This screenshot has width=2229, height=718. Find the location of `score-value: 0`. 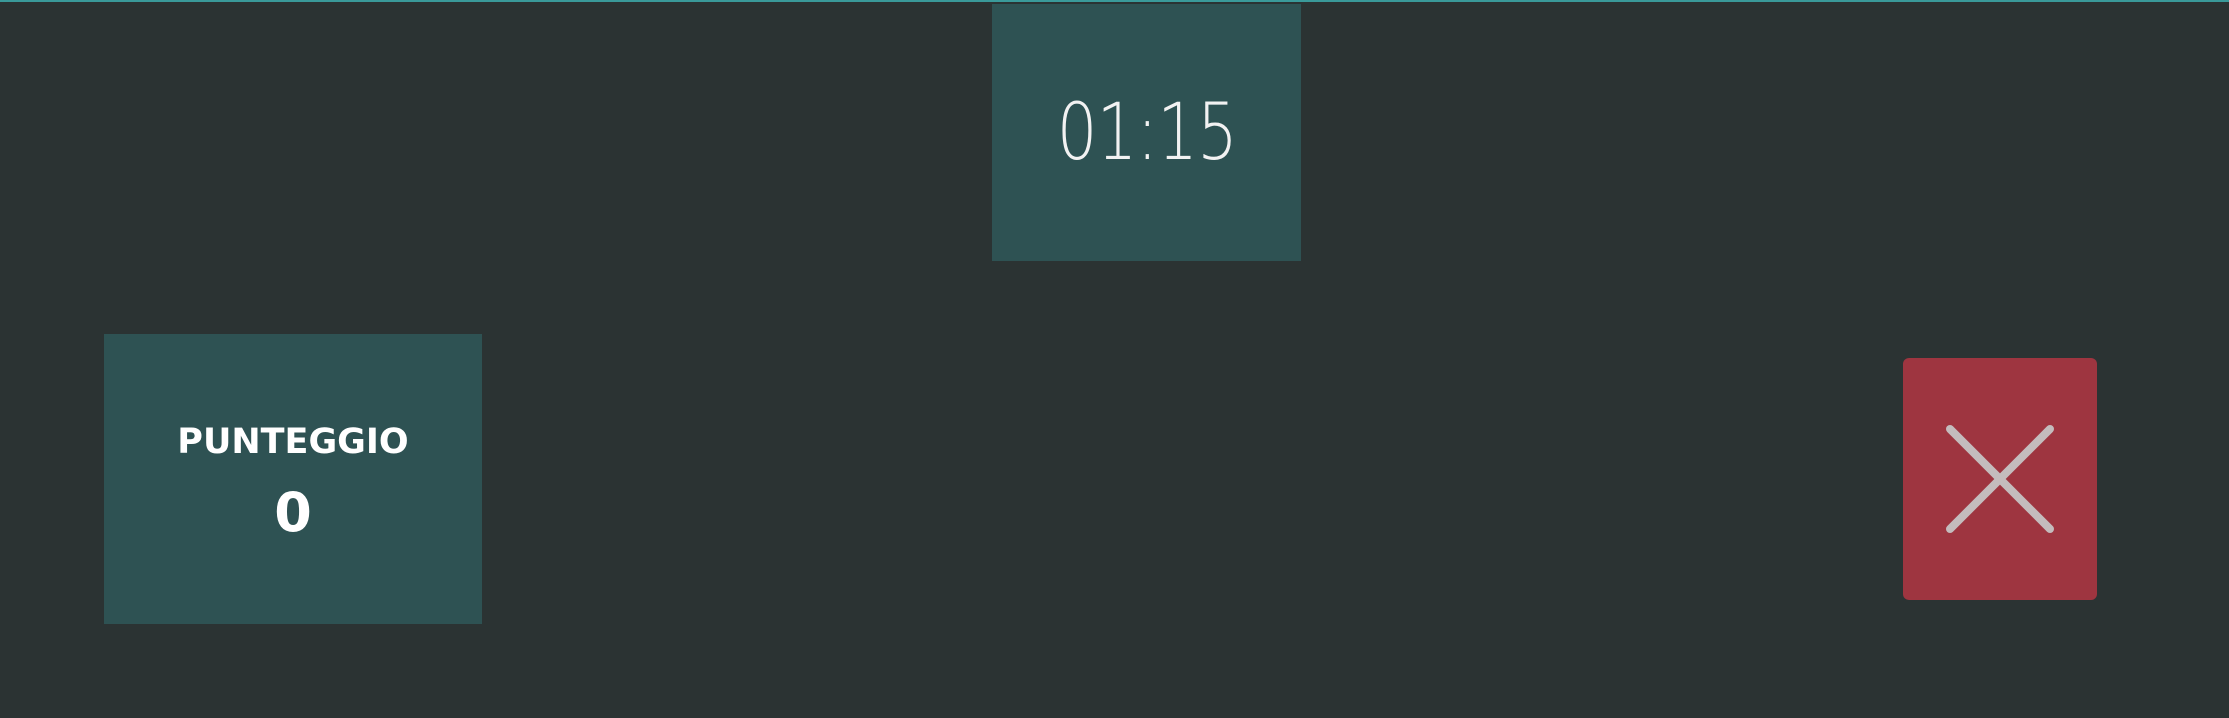

score-value: 0 is located at coordinates (293, 512).